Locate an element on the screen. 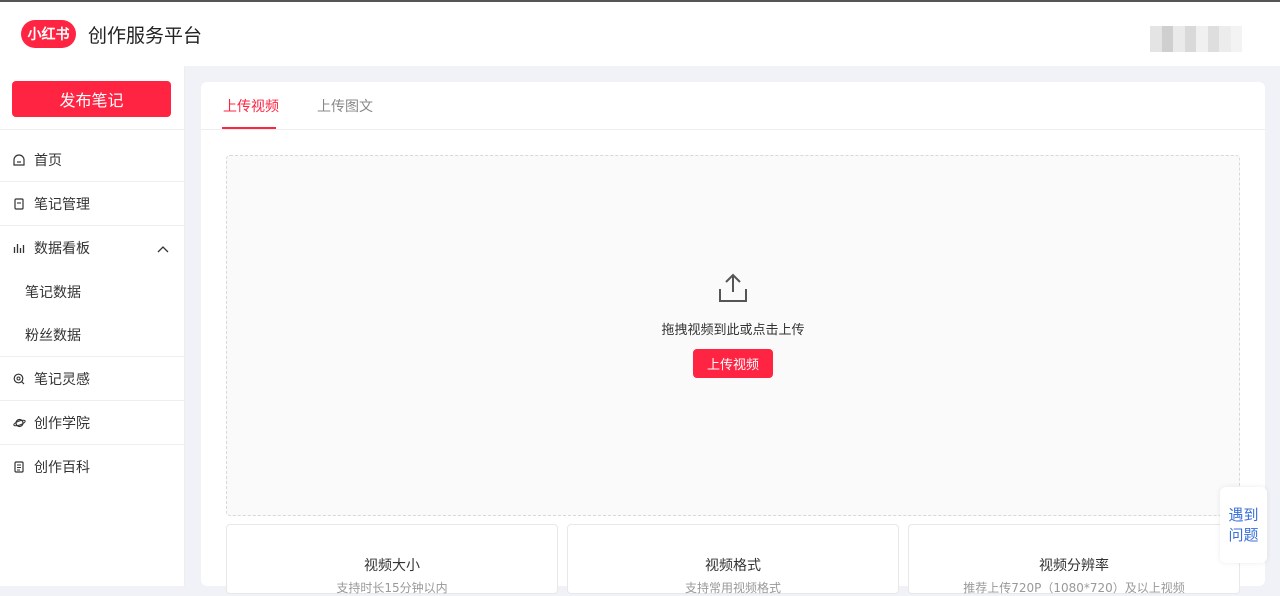 The width and height of the screenshot is (1280, 596). chart-icon is located at coordinates (19, 248).